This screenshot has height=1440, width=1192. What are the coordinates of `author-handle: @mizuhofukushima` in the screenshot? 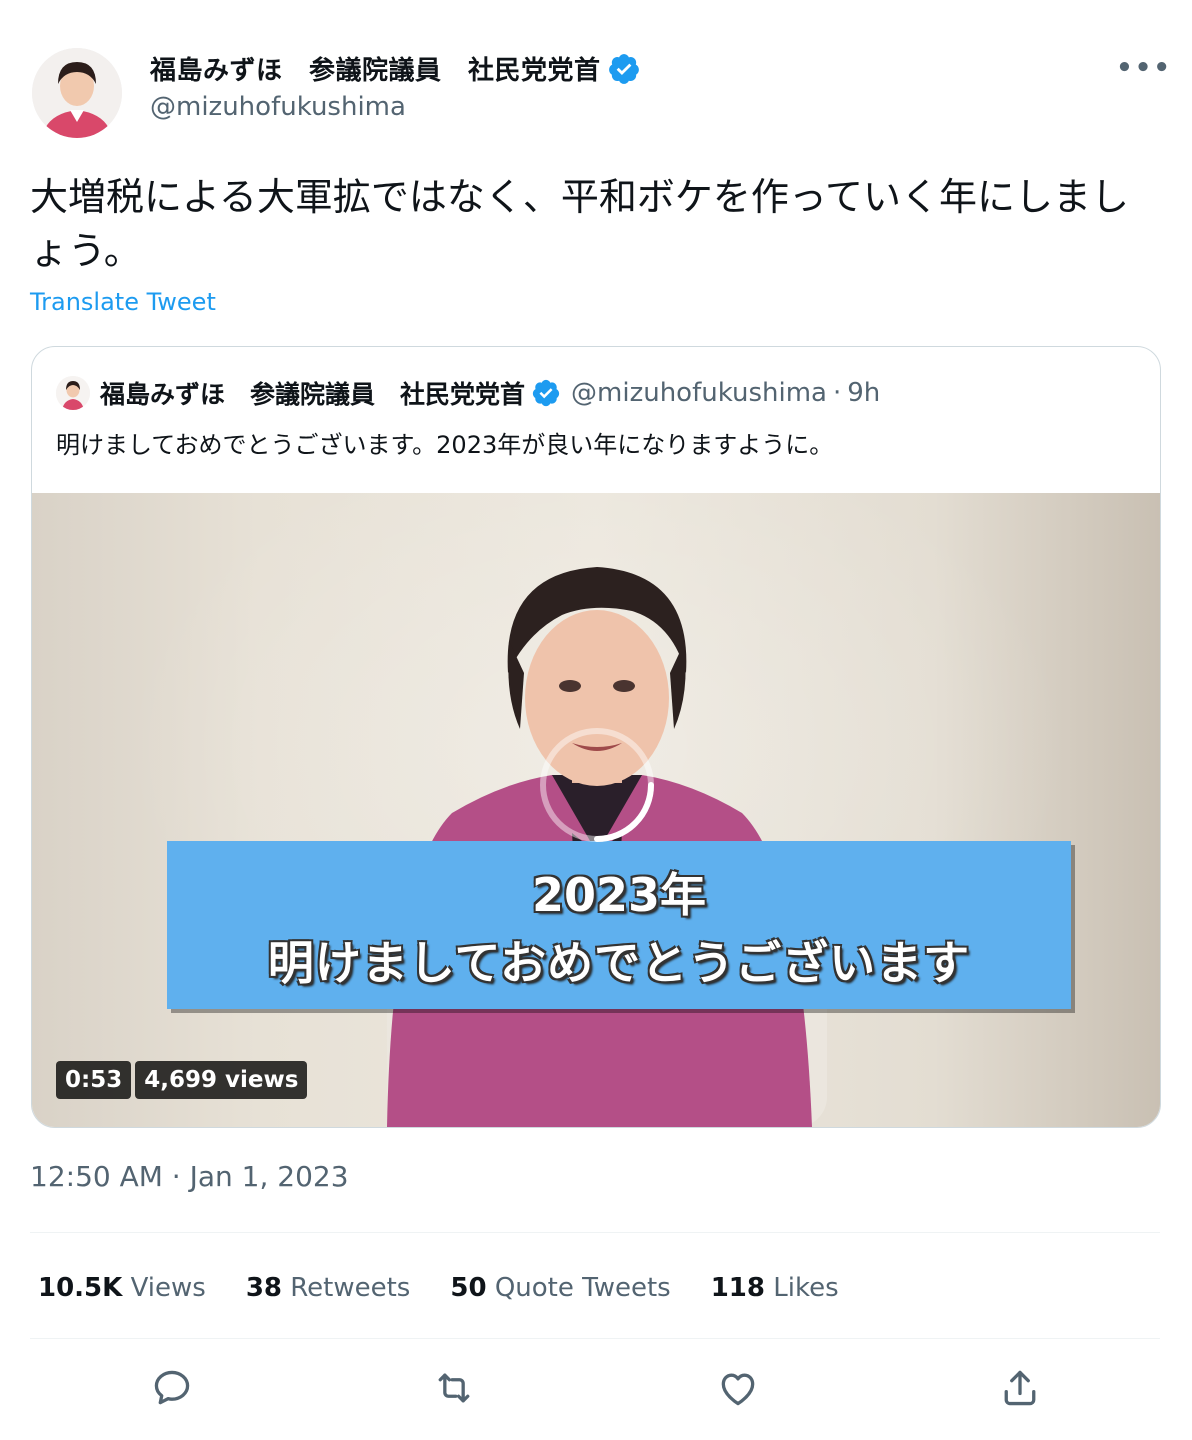 It's located at (278, 107).